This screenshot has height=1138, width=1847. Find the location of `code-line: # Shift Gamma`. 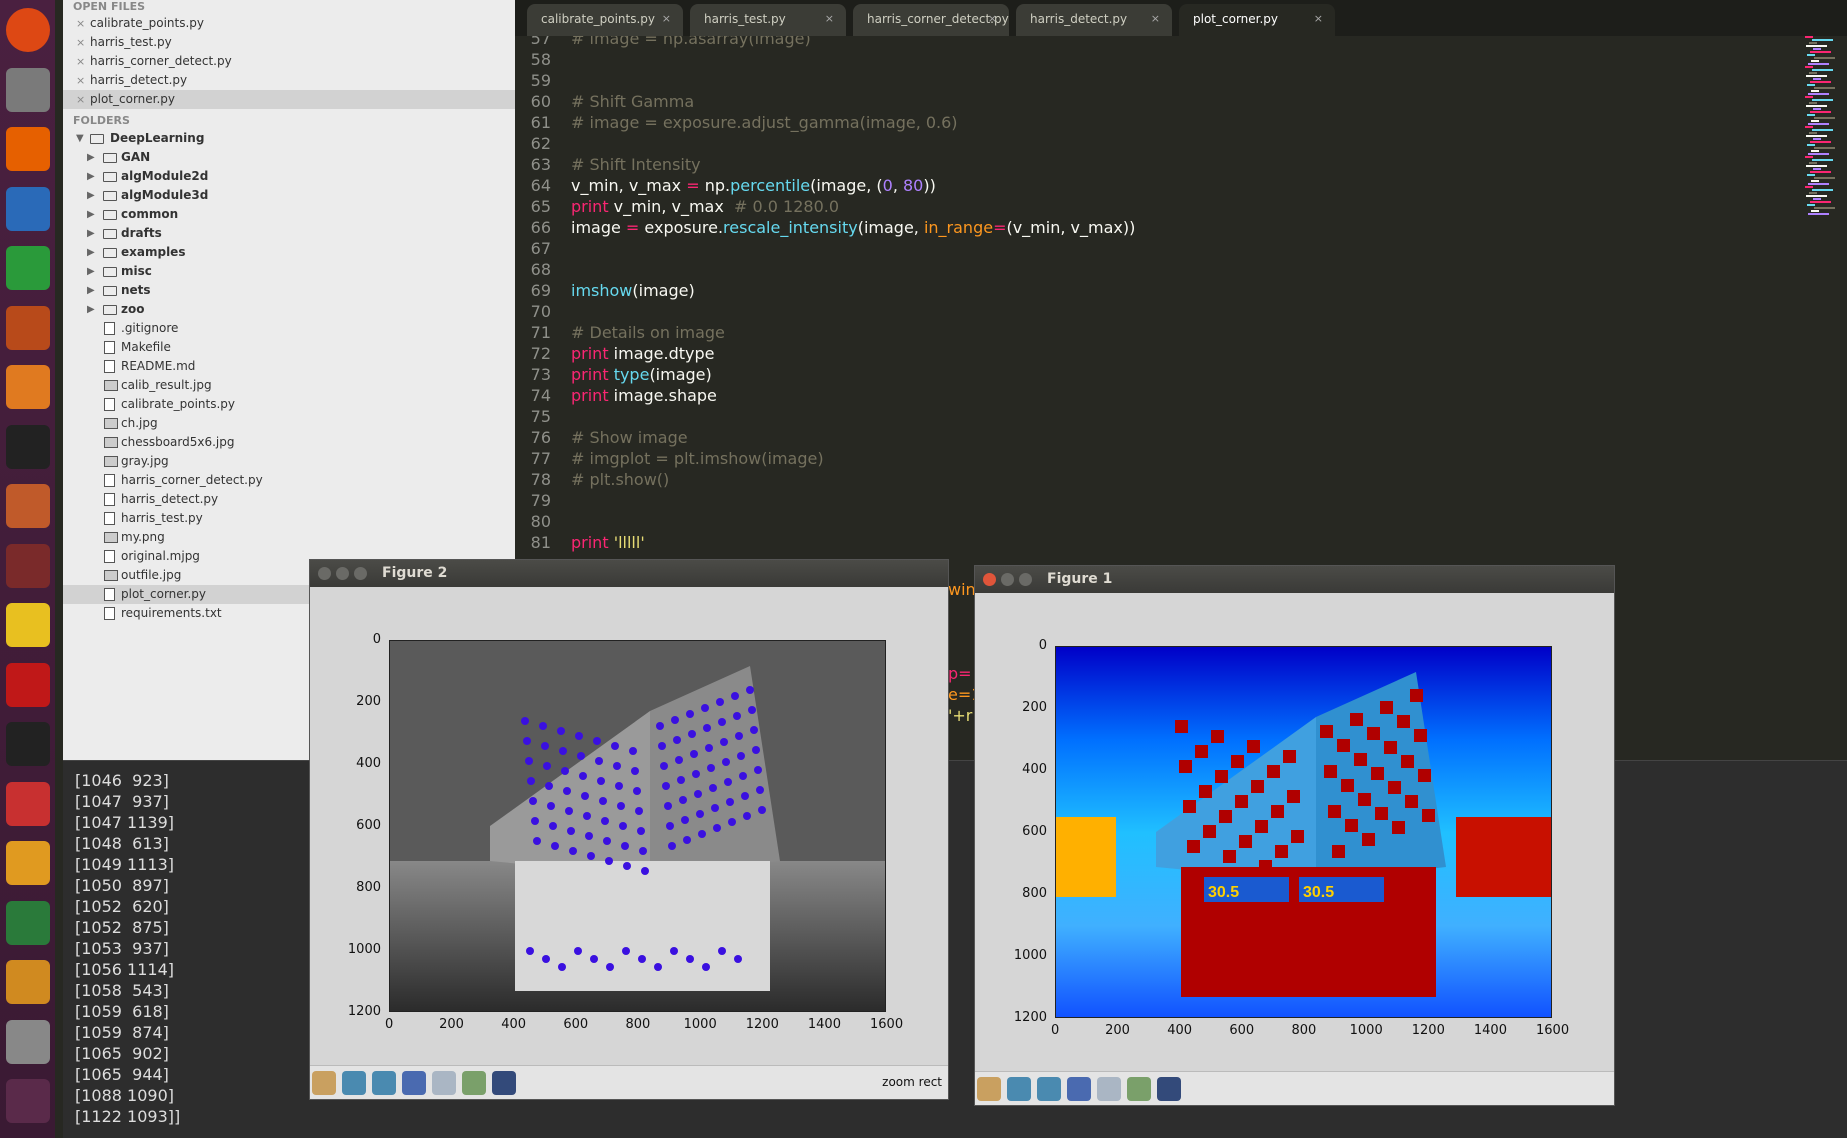

code-line: # Shift Gamma is located at coordinates (632, 101).